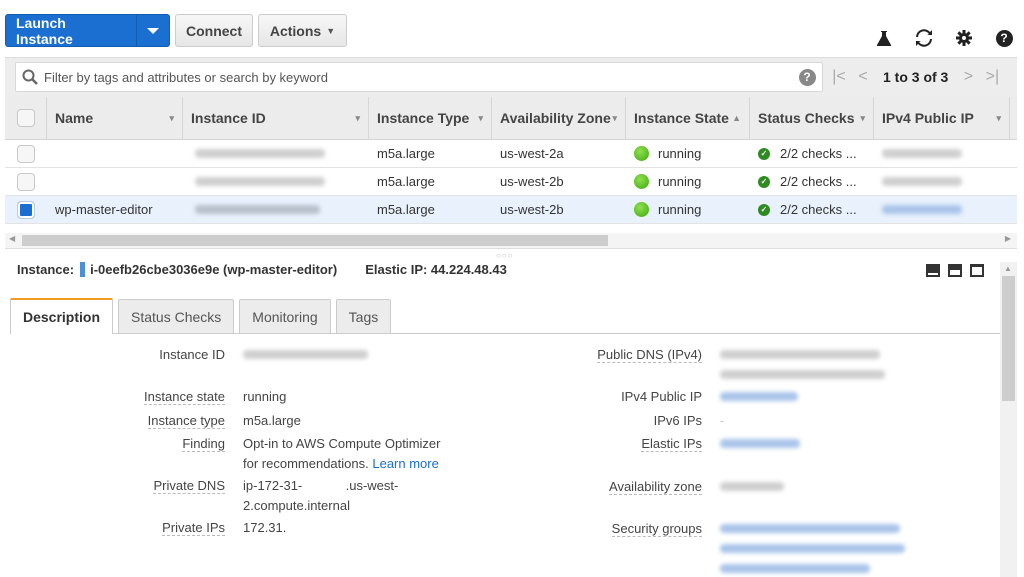 The height and width of the screenshot is (577, 1024). What do you see at coordinates (74, 118) in the screenshot?
I see `column-label: Name` at bounding box center [74, 118].